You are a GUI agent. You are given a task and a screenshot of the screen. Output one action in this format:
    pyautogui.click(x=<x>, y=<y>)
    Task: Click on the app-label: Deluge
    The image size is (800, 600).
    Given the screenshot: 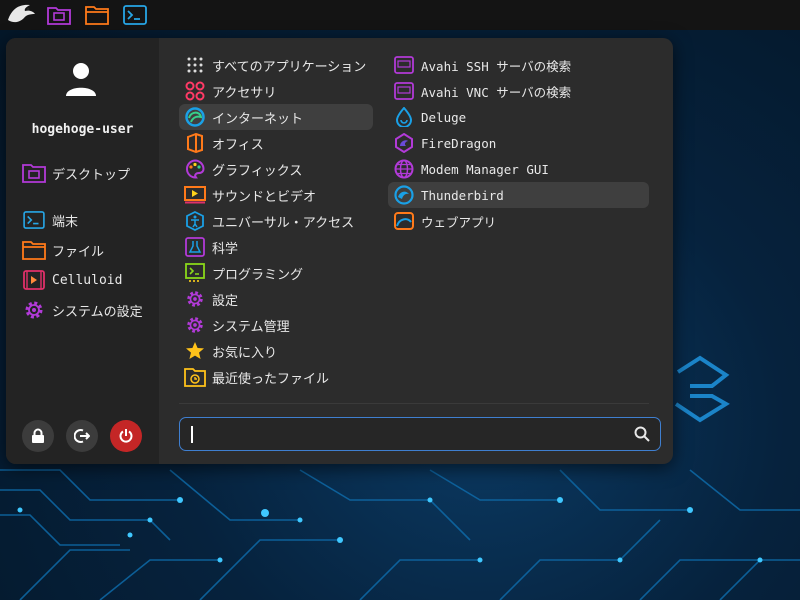 What is the action you would take?
    pyautogui.click(x=444, y=117)
    